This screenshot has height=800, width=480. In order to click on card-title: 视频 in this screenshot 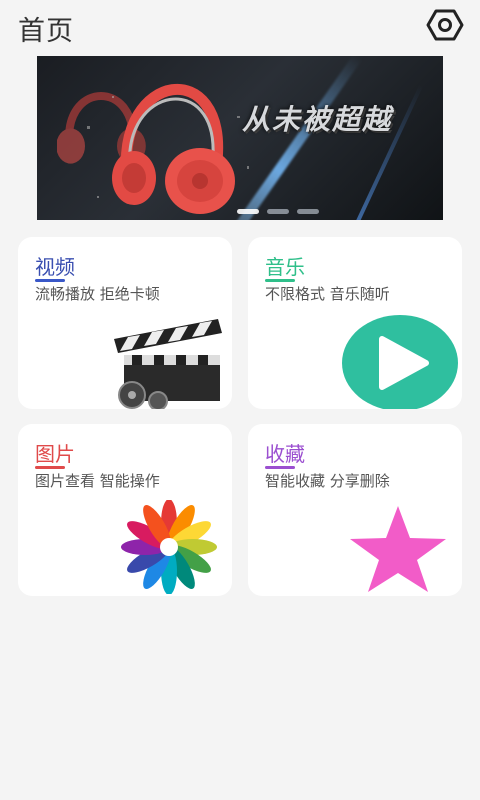, I will do `click(55, 267)`.